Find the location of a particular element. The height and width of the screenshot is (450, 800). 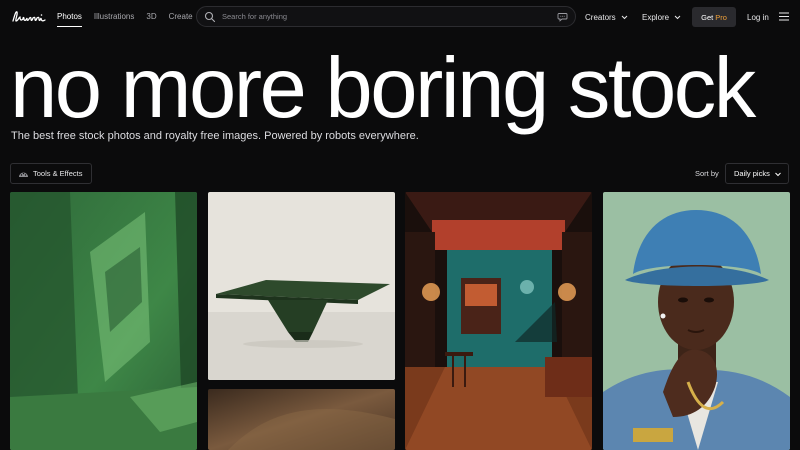

palette-icon is located at coordinates (23, 174).